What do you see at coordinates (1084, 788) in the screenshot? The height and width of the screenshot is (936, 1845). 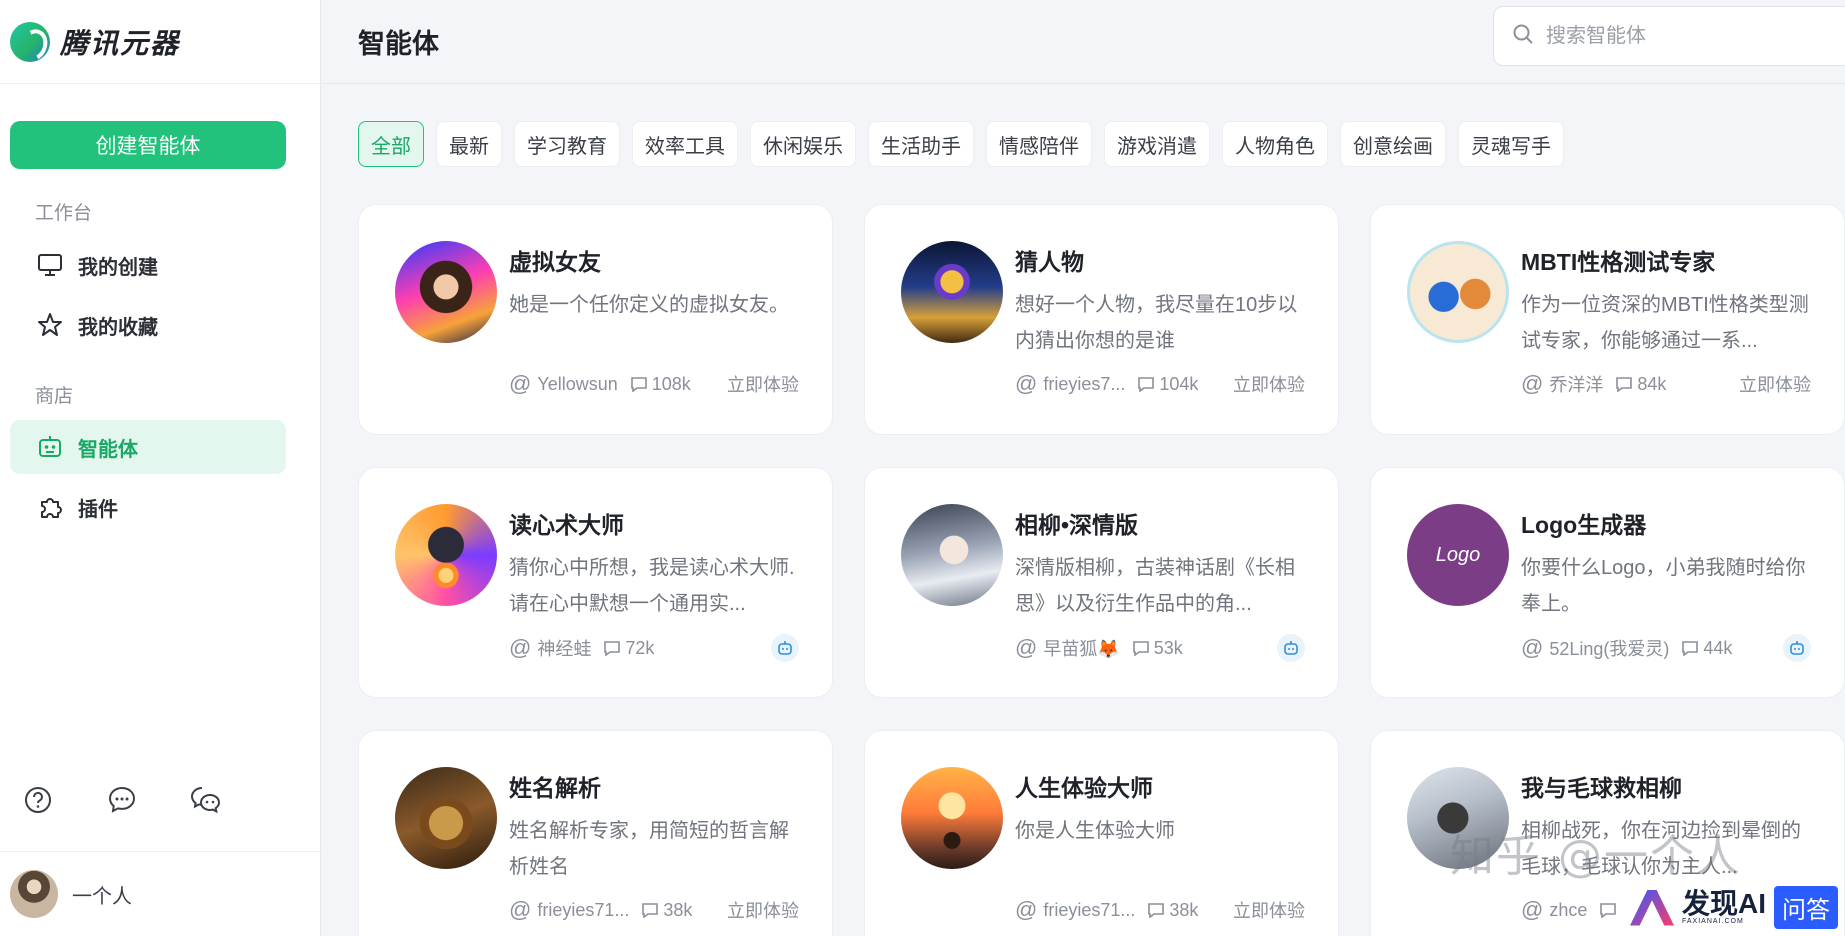 I see `agent-name: 人生体验大师` at bounding box center [1084, 788].